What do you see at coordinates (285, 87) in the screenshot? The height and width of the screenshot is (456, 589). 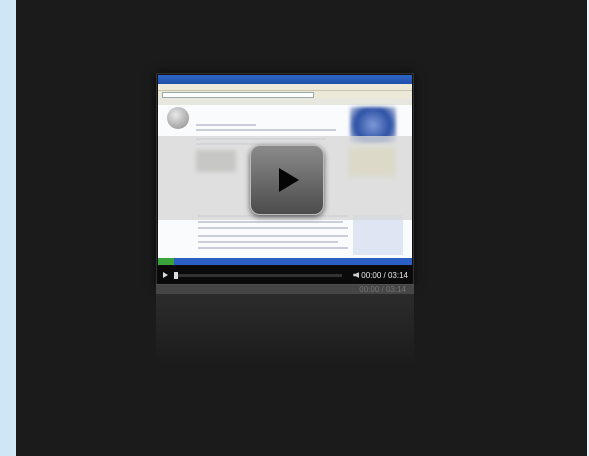 I see `captured-menubar` at bounding box center [285, 87].